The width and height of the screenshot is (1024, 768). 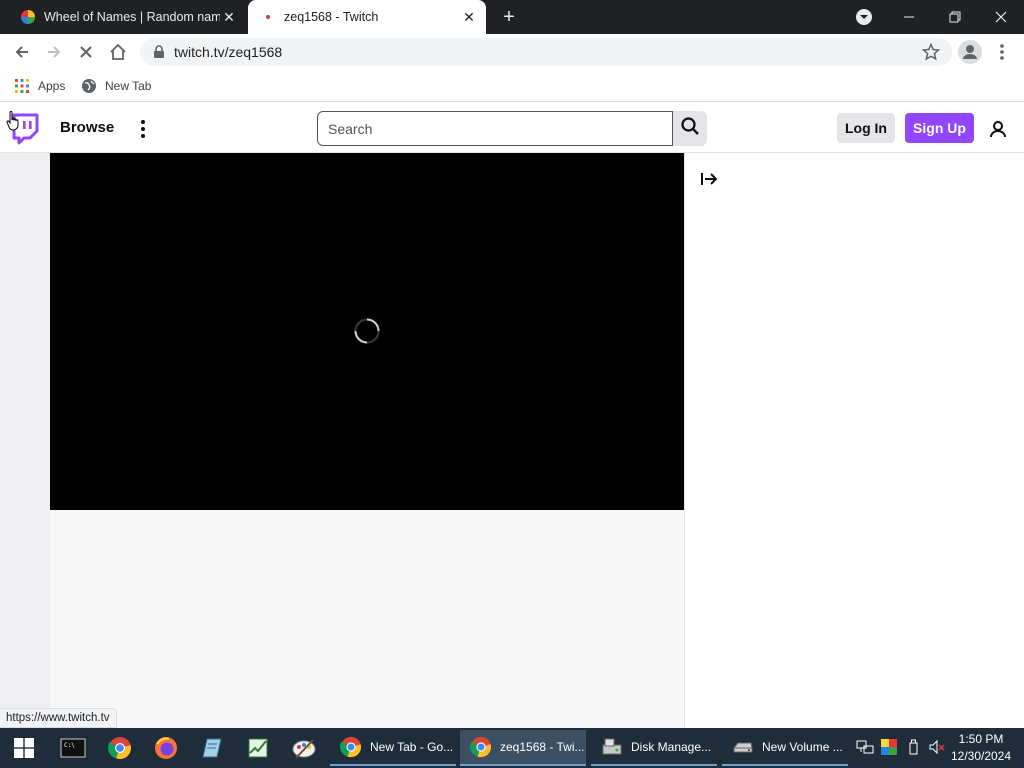 What do you see at coordinates (24, 748) in the screenshot?
I see `start-windows-icon` at bounding box center [24, 748].